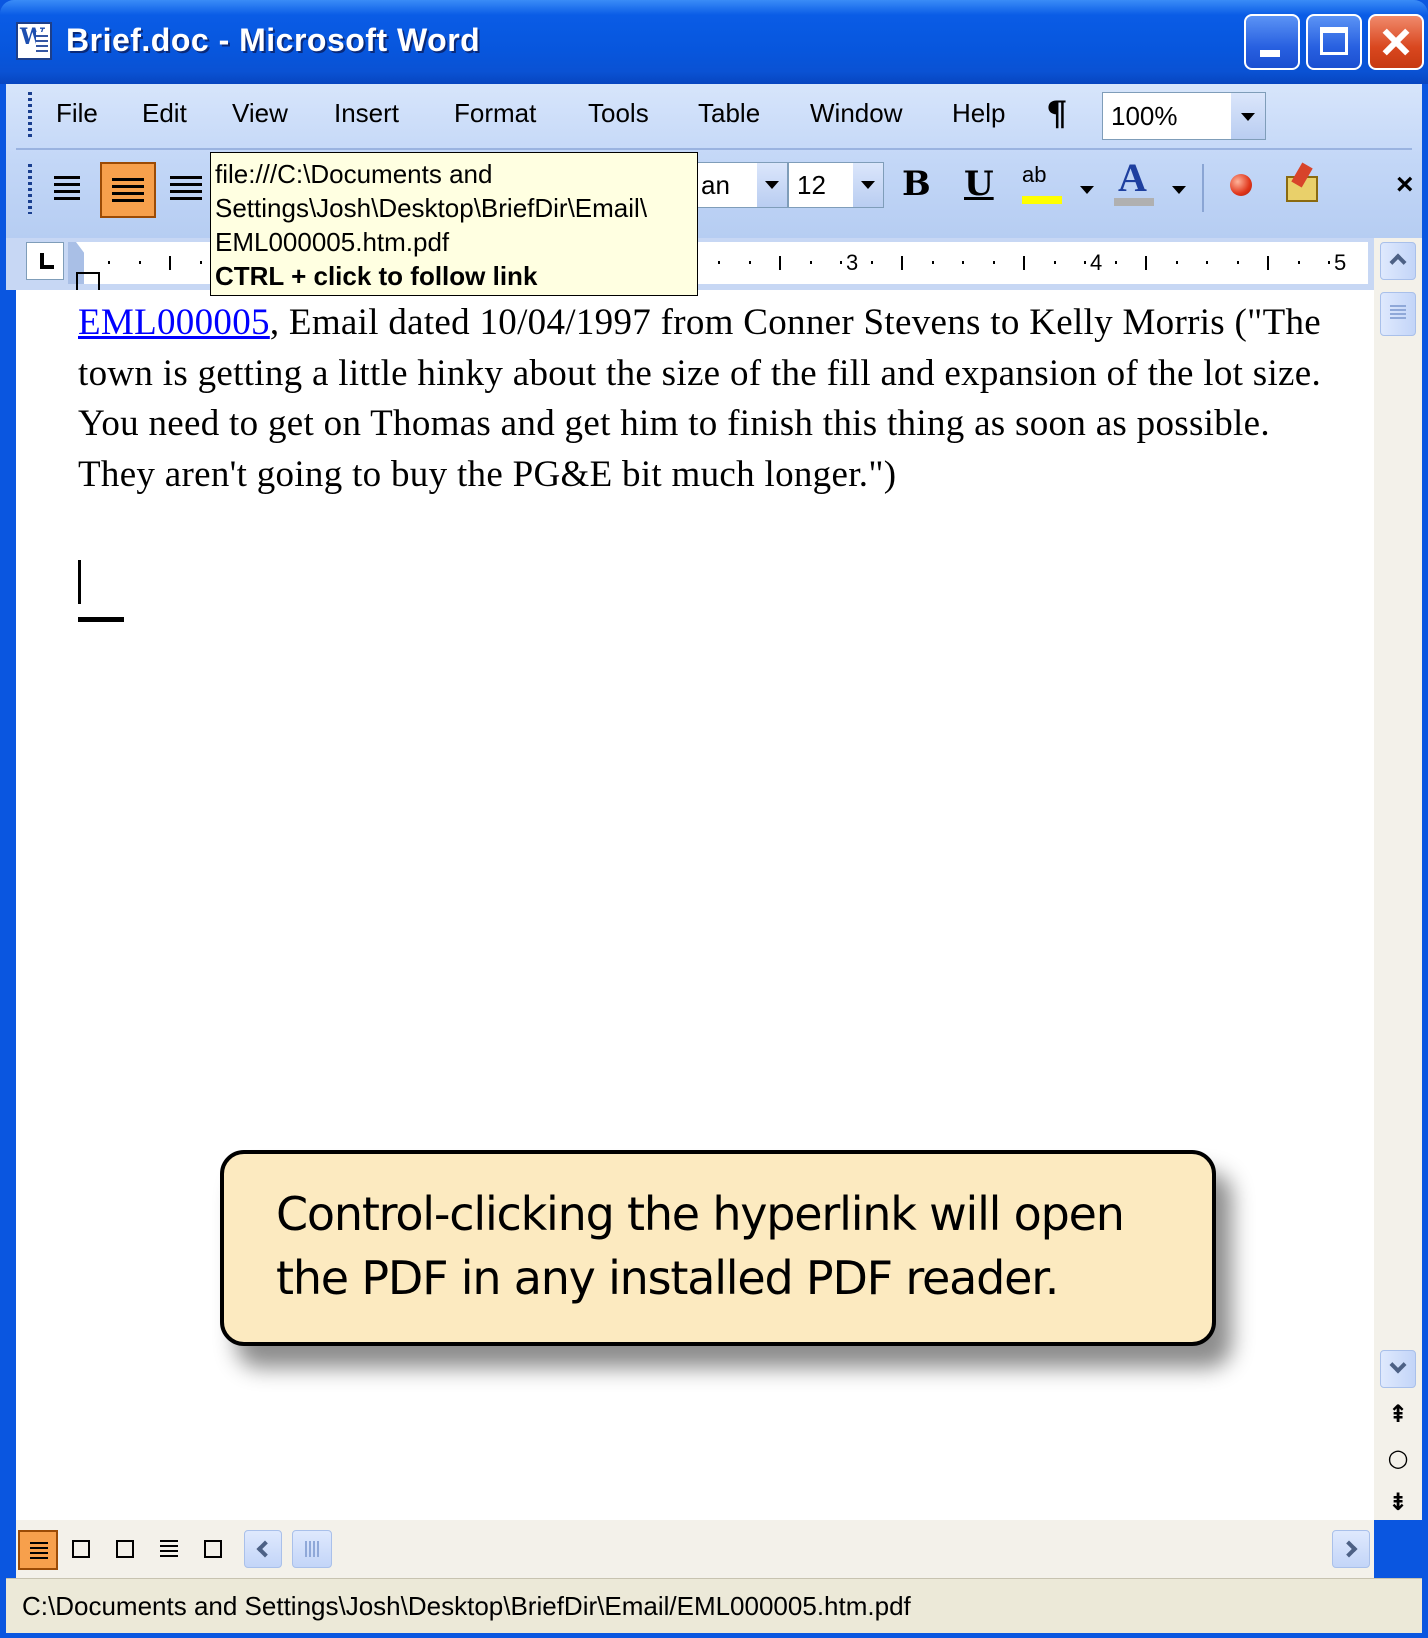 The width and height of the screenshot is (1428, 1638). I want to click on indent-marker, so click(88, 267).